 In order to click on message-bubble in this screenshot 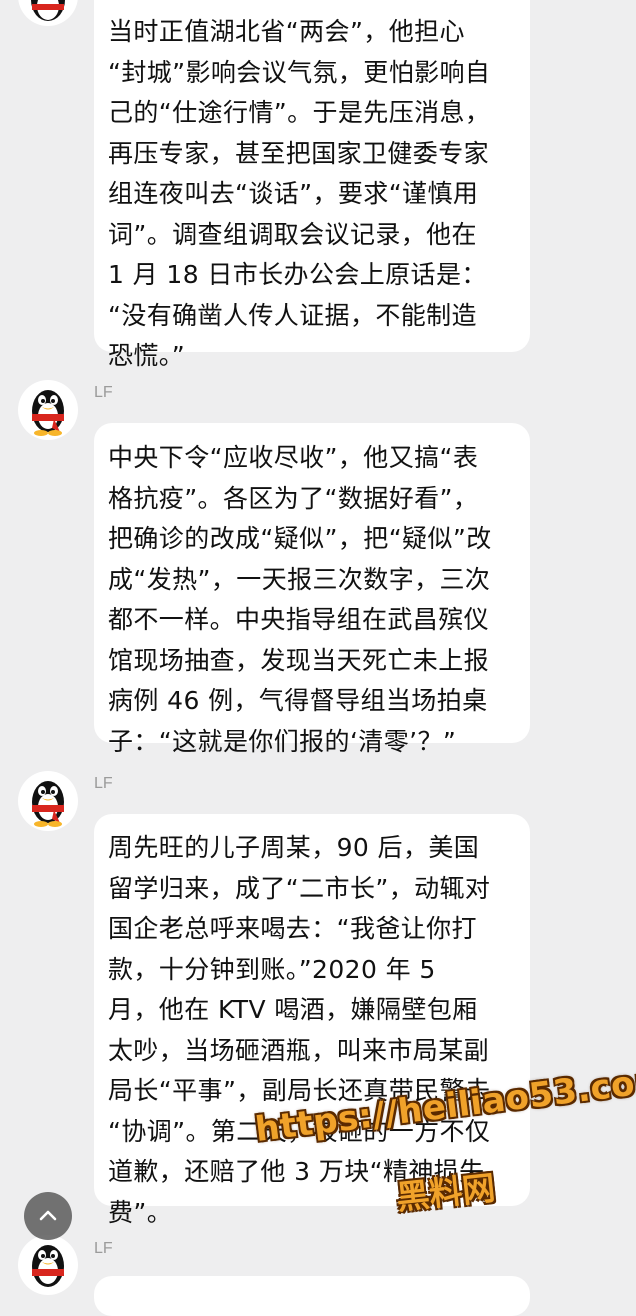, I will do `click(312, 1296)`.